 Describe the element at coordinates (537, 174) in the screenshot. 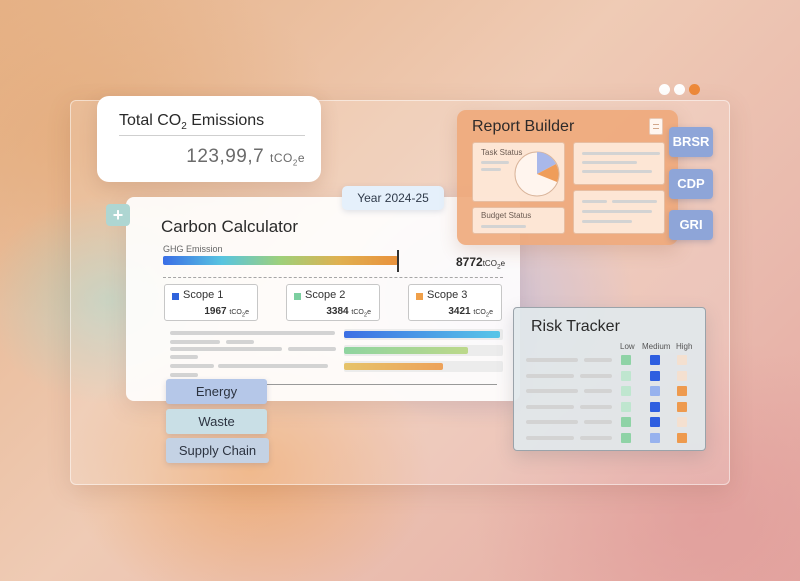

I see `task-status-pie` at that location.